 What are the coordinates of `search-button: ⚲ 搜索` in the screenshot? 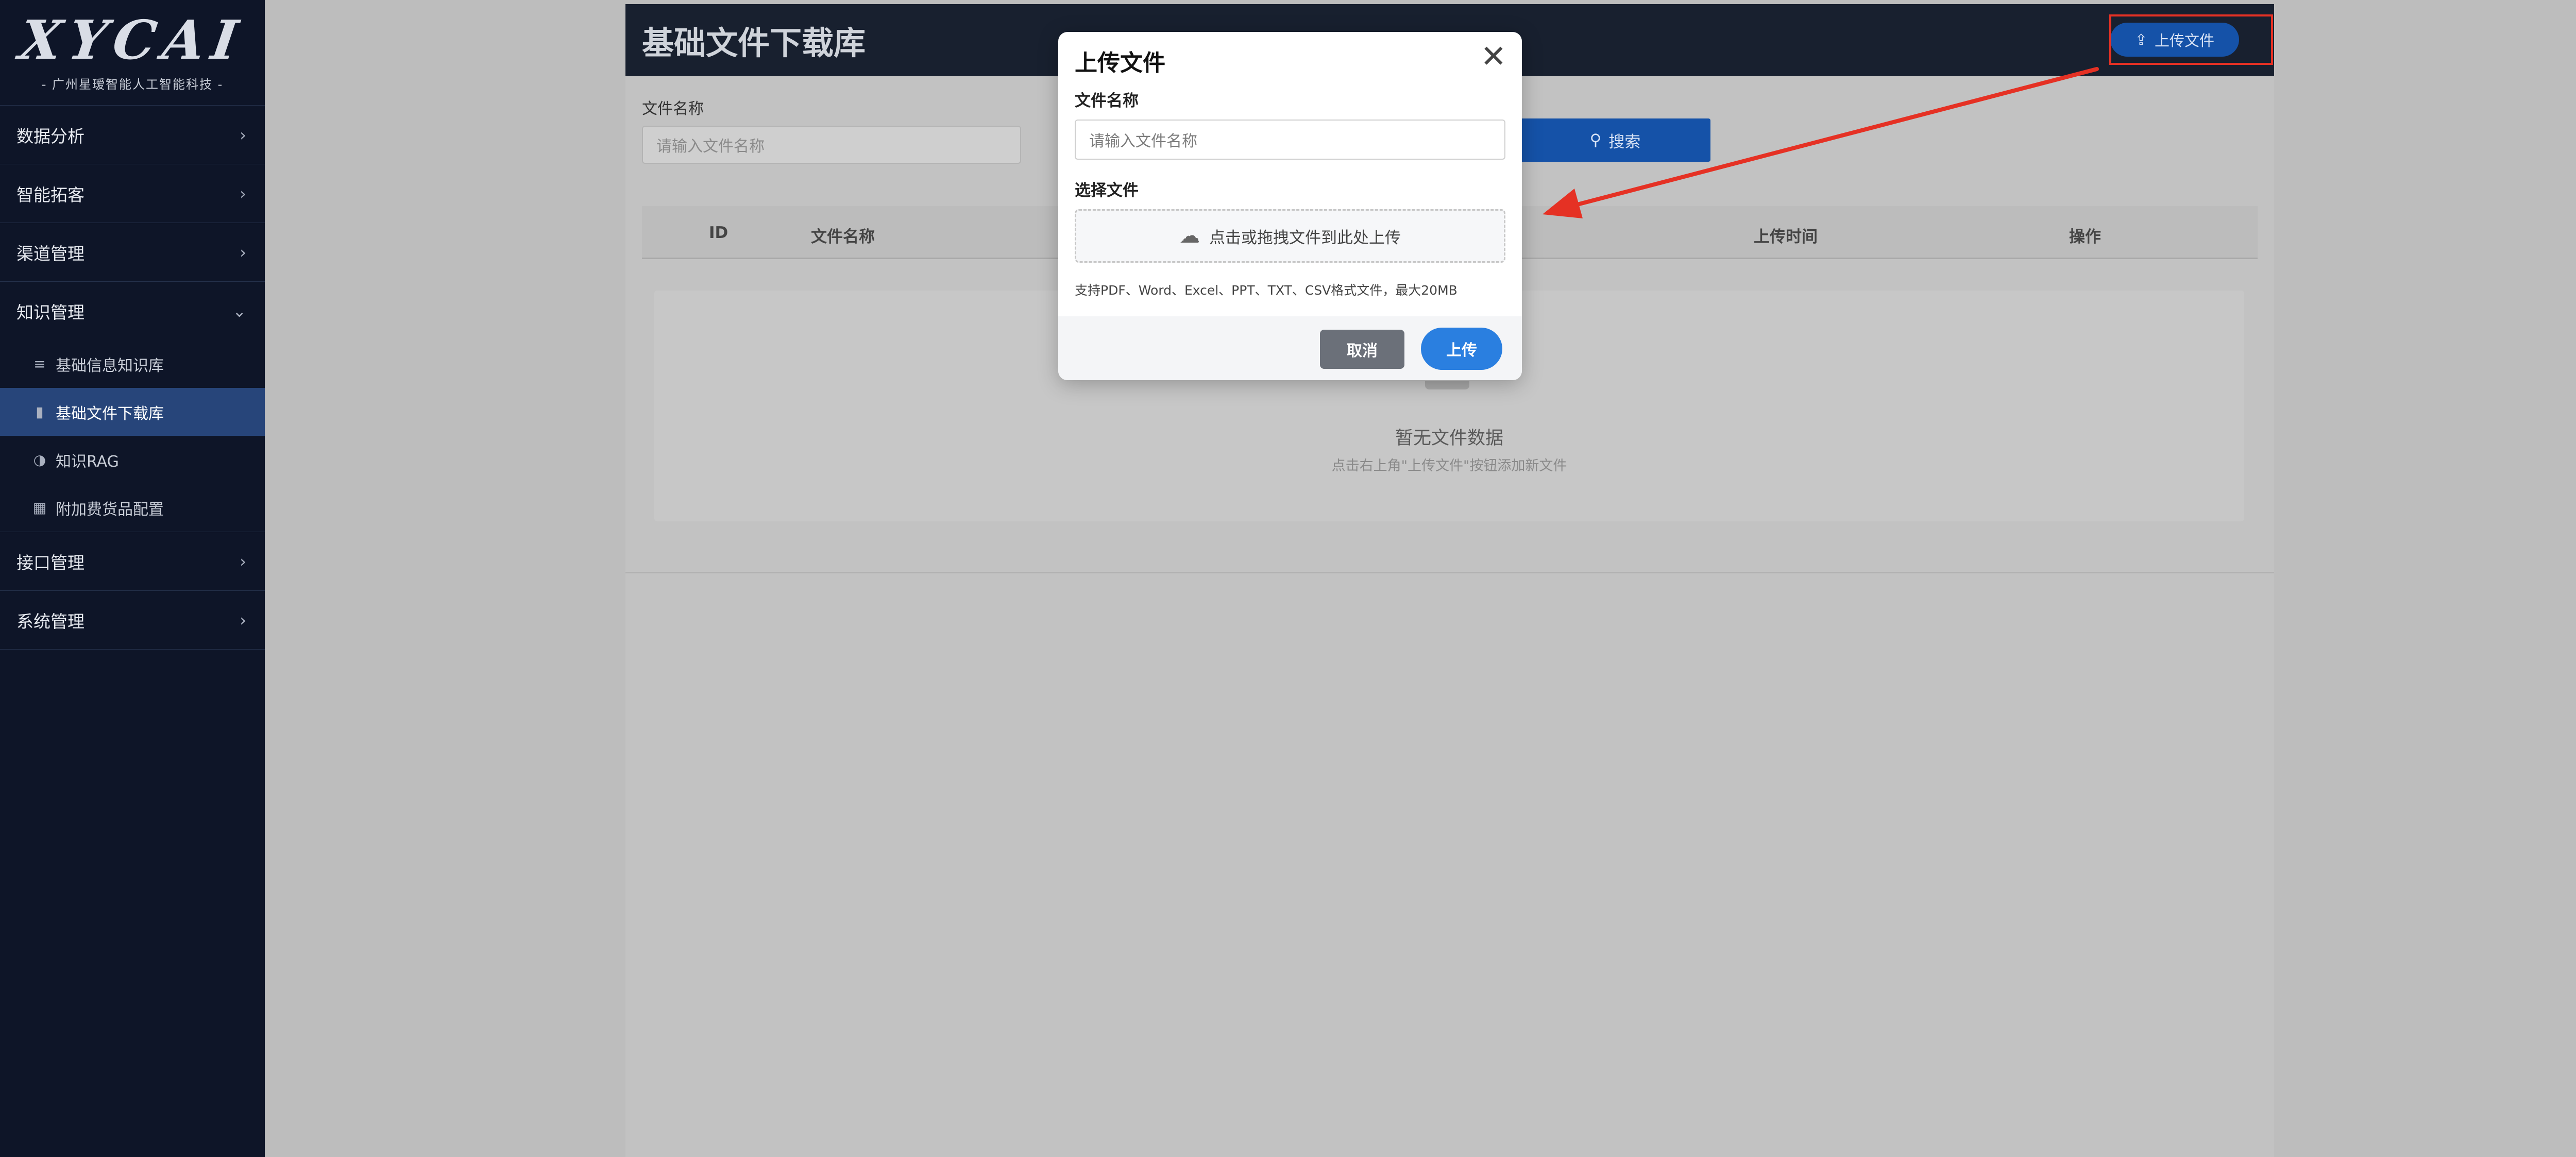 It's located at (1615, 140).